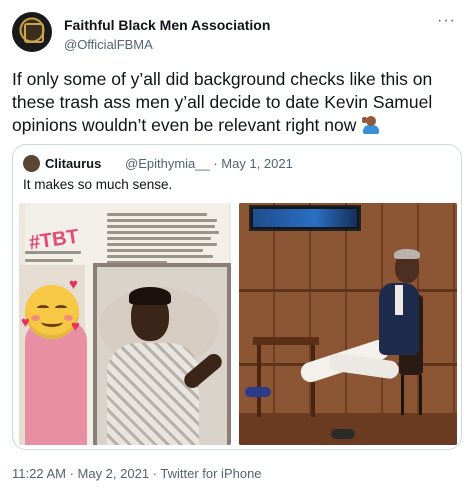 The width and height of the screenshot is (474, 497). I want to click on quoted-tweet-text: It makes so much sense., so click(98, 184).